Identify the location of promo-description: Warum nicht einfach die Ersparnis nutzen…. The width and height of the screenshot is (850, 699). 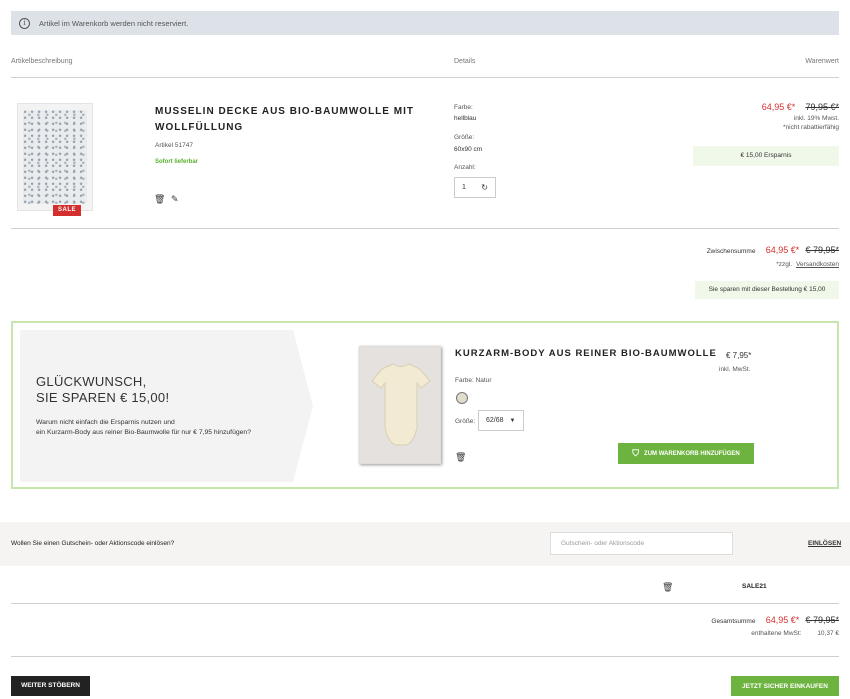
(143, 428).